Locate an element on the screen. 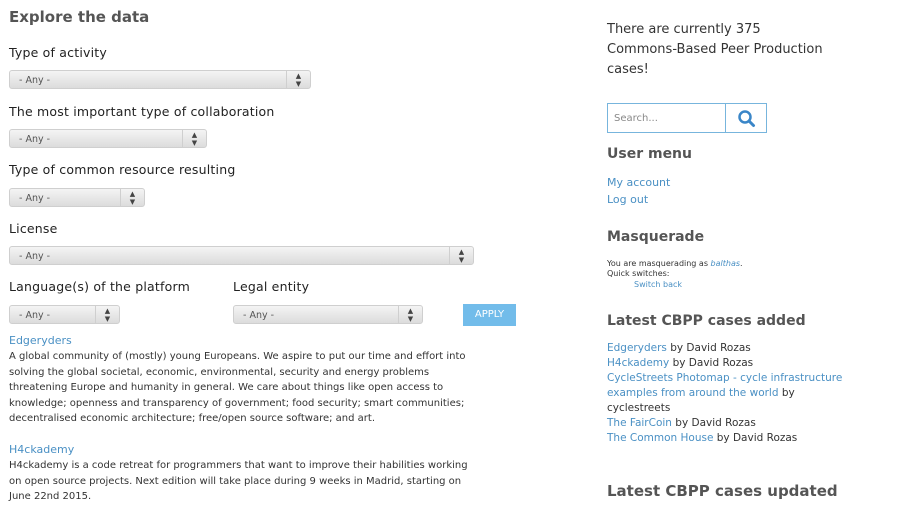 The width and height of the screenshot is (903, 506). latest-added-heading: Latest CBPP cases added is located at coordinates (706, 321).